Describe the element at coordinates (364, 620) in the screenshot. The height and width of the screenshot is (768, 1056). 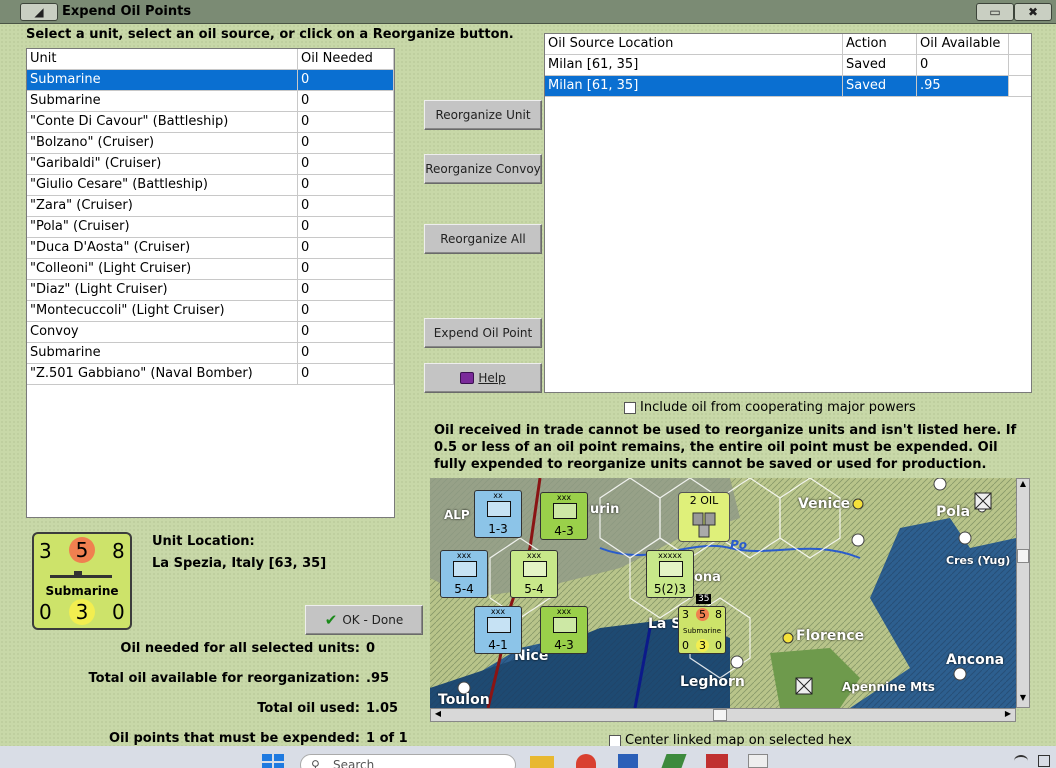
I see `ok-done-button: ✔ OK - Done` at that location.